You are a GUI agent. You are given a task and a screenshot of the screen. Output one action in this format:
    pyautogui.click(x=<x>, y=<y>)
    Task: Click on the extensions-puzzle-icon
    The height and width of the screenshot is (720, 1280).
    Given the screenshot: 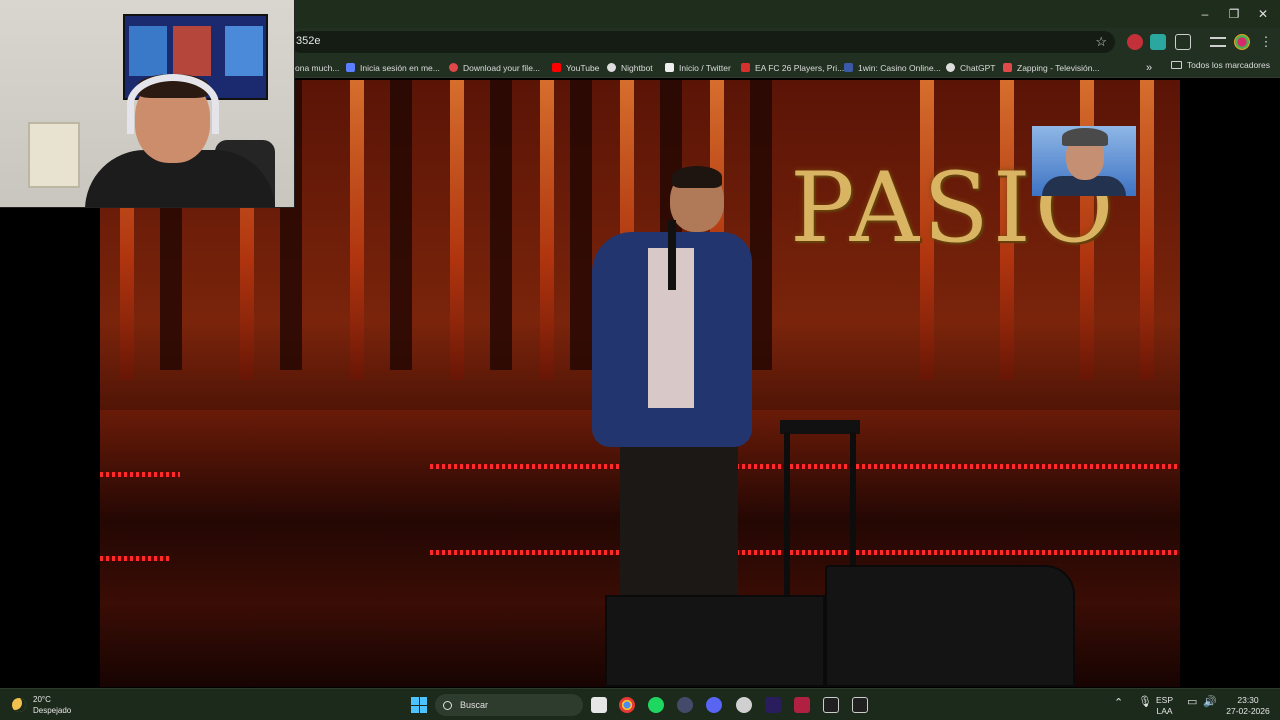 What is the action you would take?
    pyautogui.click(x=1183, y=42)
    